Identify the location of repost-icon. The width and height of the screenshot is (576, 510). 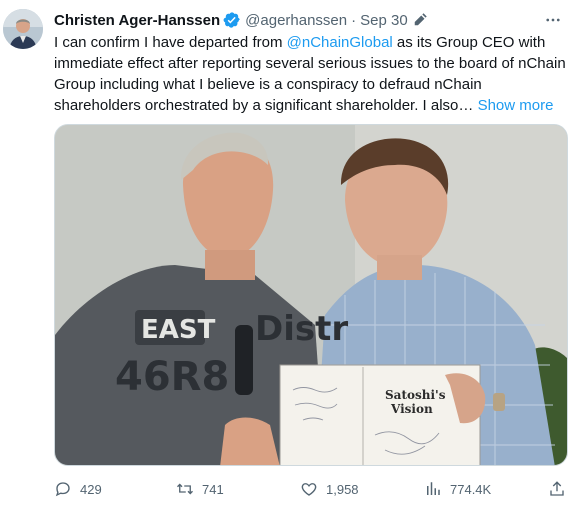
(185, 489).